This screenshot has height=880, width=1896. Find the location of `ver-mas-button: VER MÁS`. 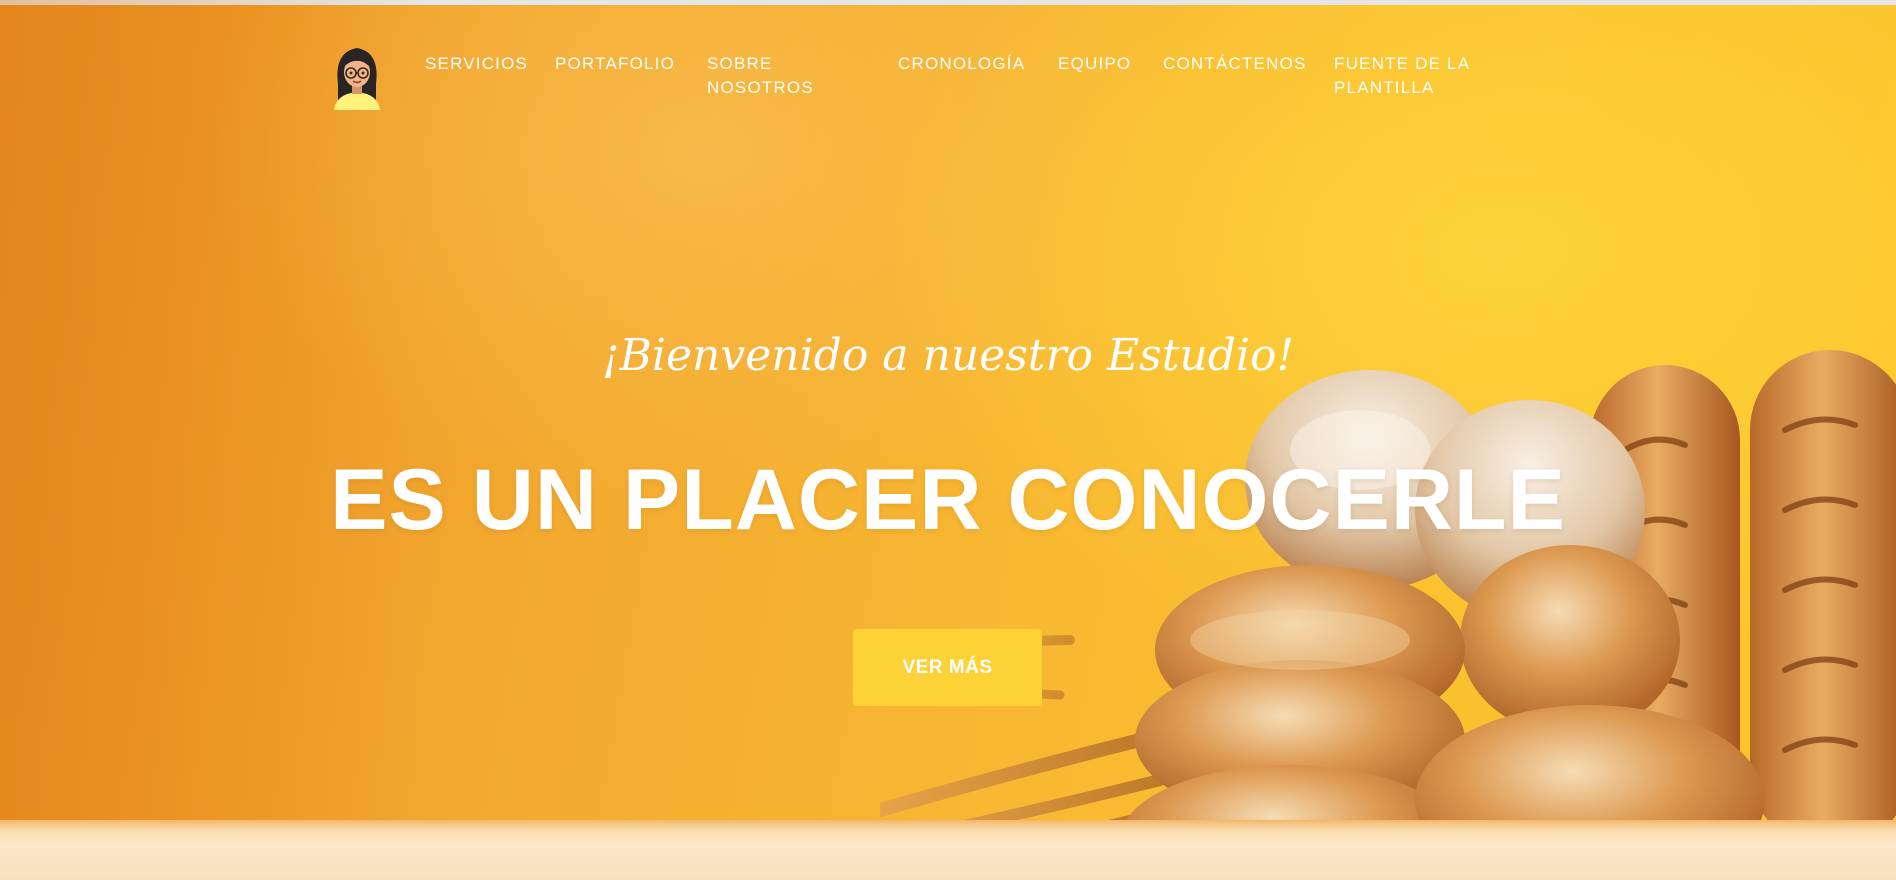

ver-mas-button: VER MÁS is located at coordinates (947, 667).